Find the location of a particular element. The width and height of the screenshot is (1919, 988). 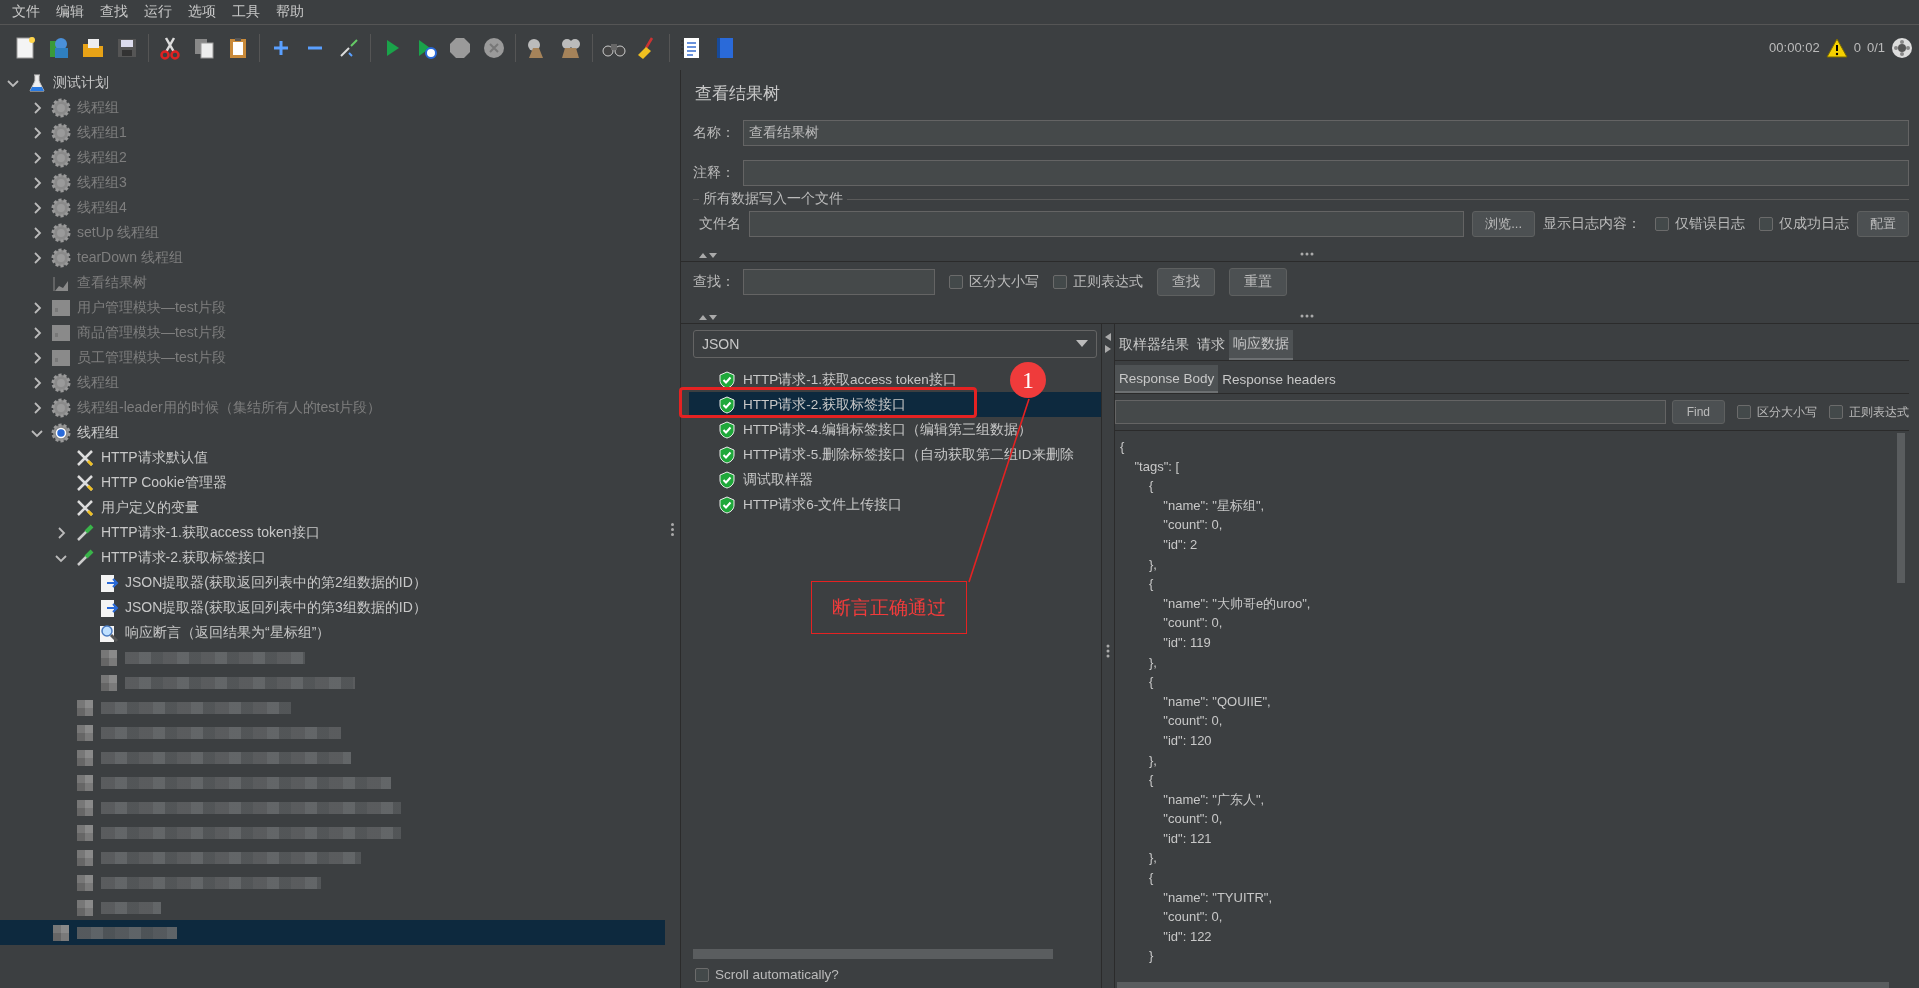

menu-item: 工具 is located at coordinates (246, 12).